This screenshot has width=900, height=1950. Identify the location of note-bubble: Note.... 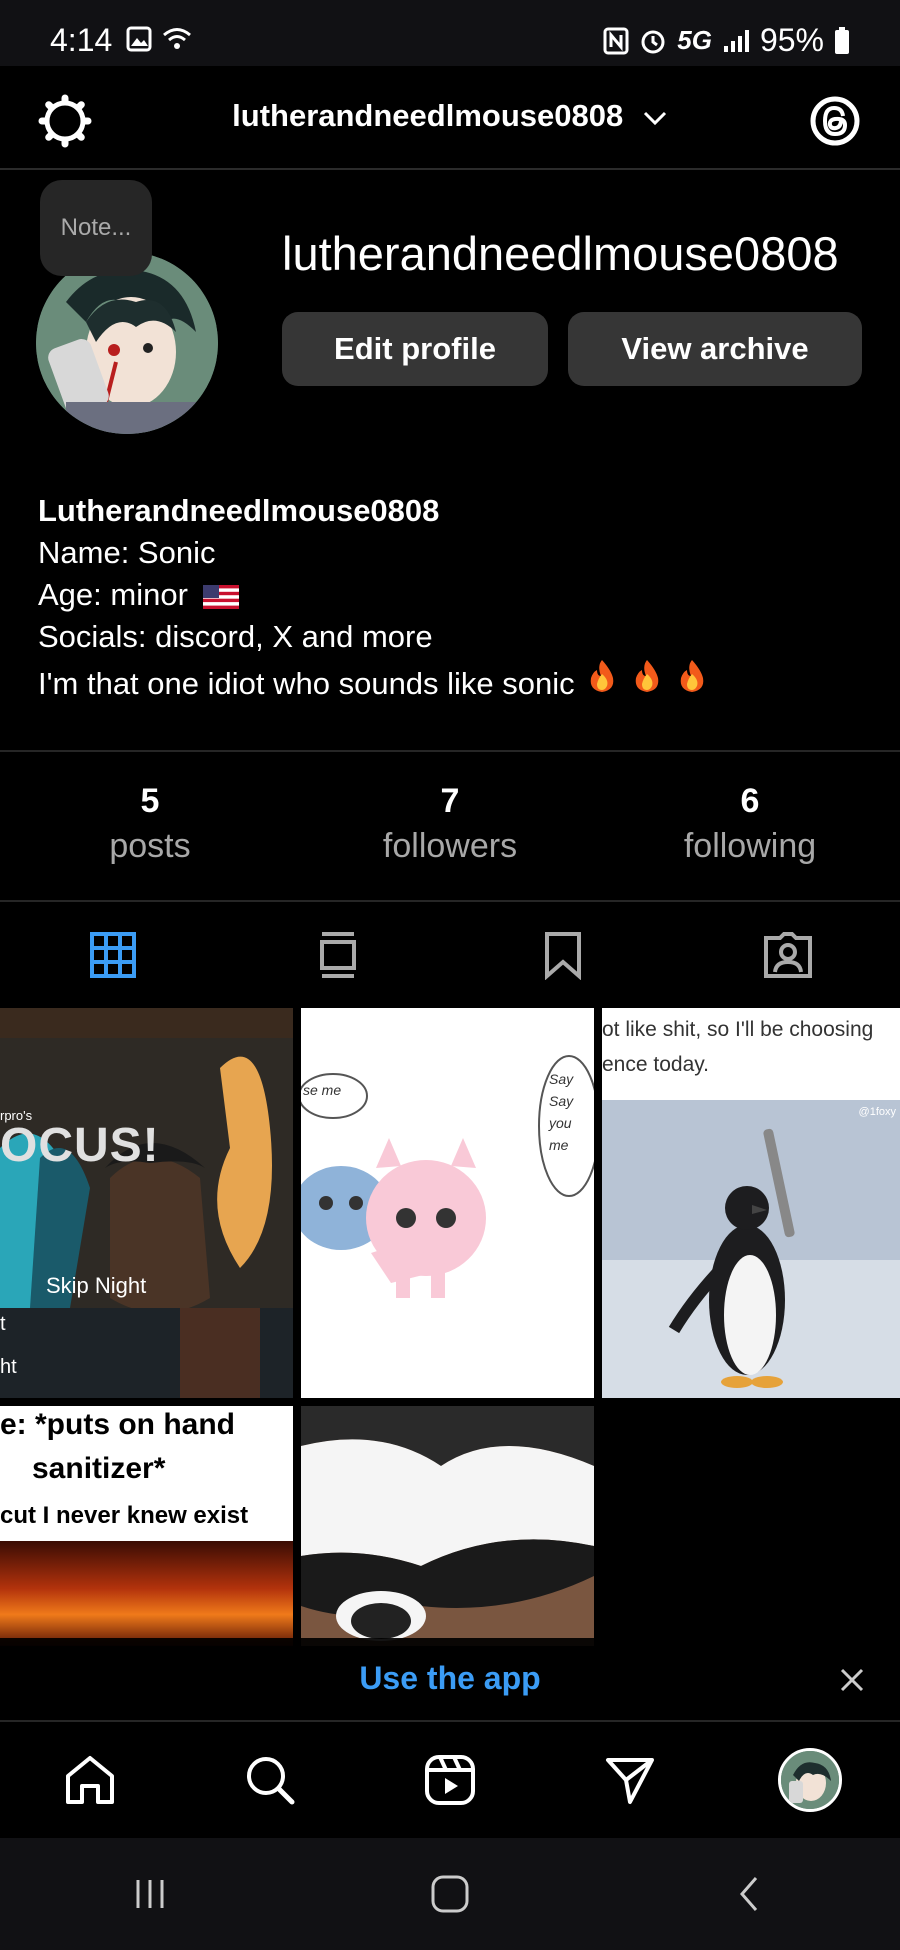
(96, 228).